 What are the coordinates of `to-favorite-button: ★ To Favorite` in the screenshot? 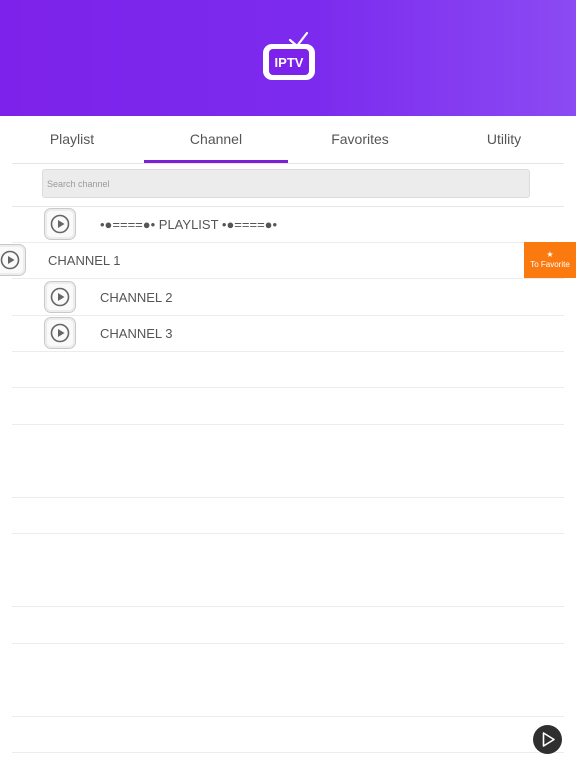 It's located at (550, 260).